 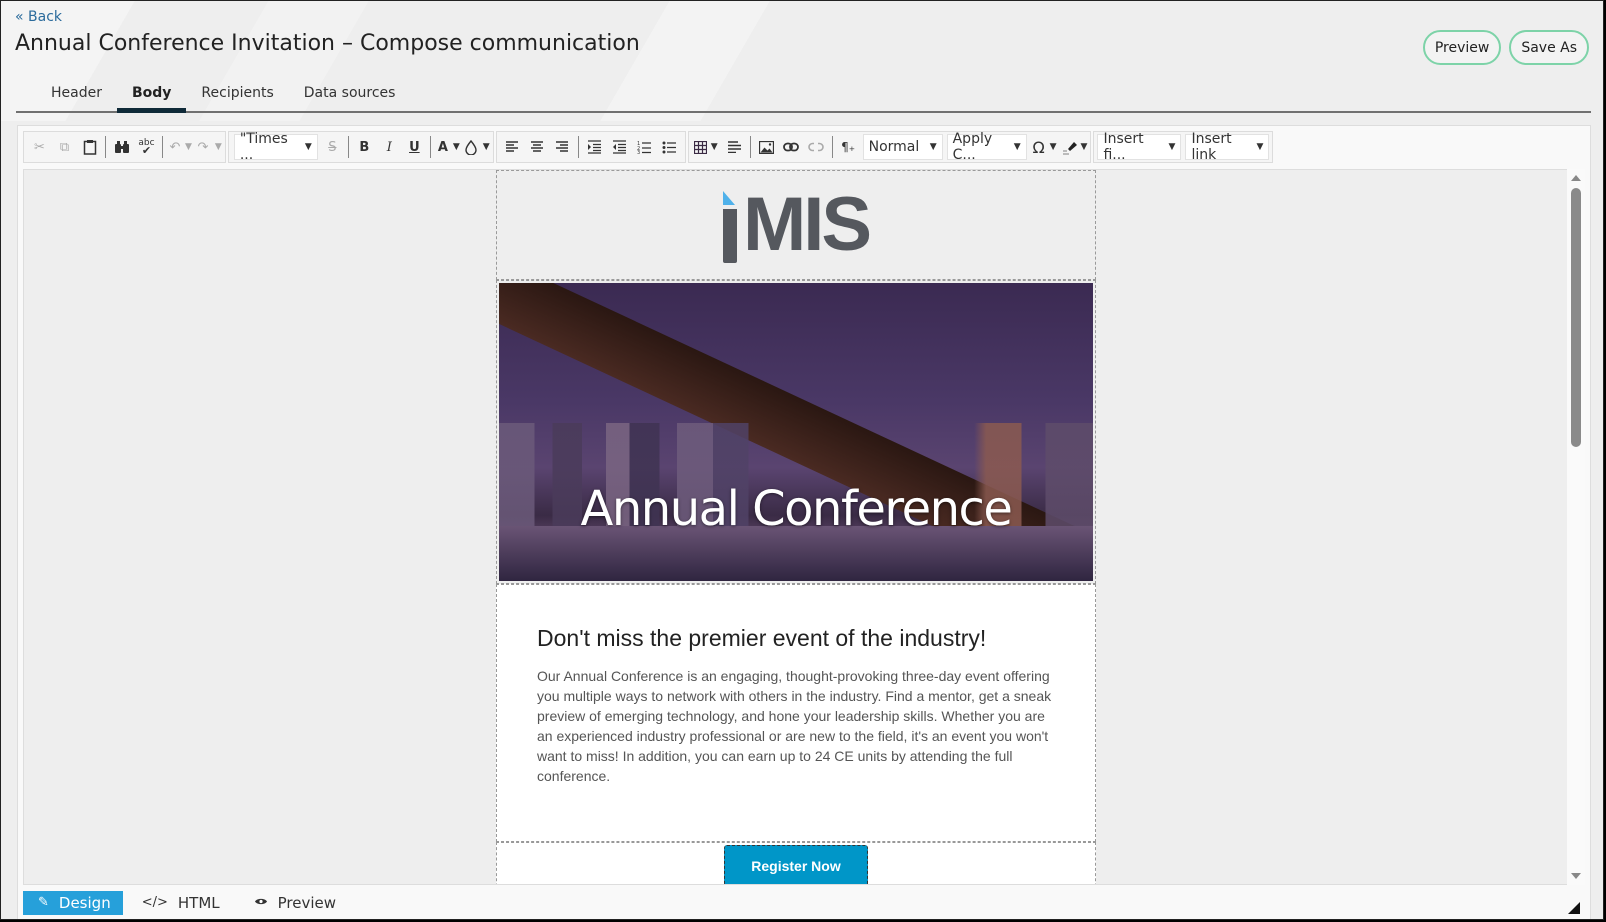 What do you see at coordinates (332, 147) in the screenshot?
I see `strikethrough-icon: S` at bounding box center [332, 147].